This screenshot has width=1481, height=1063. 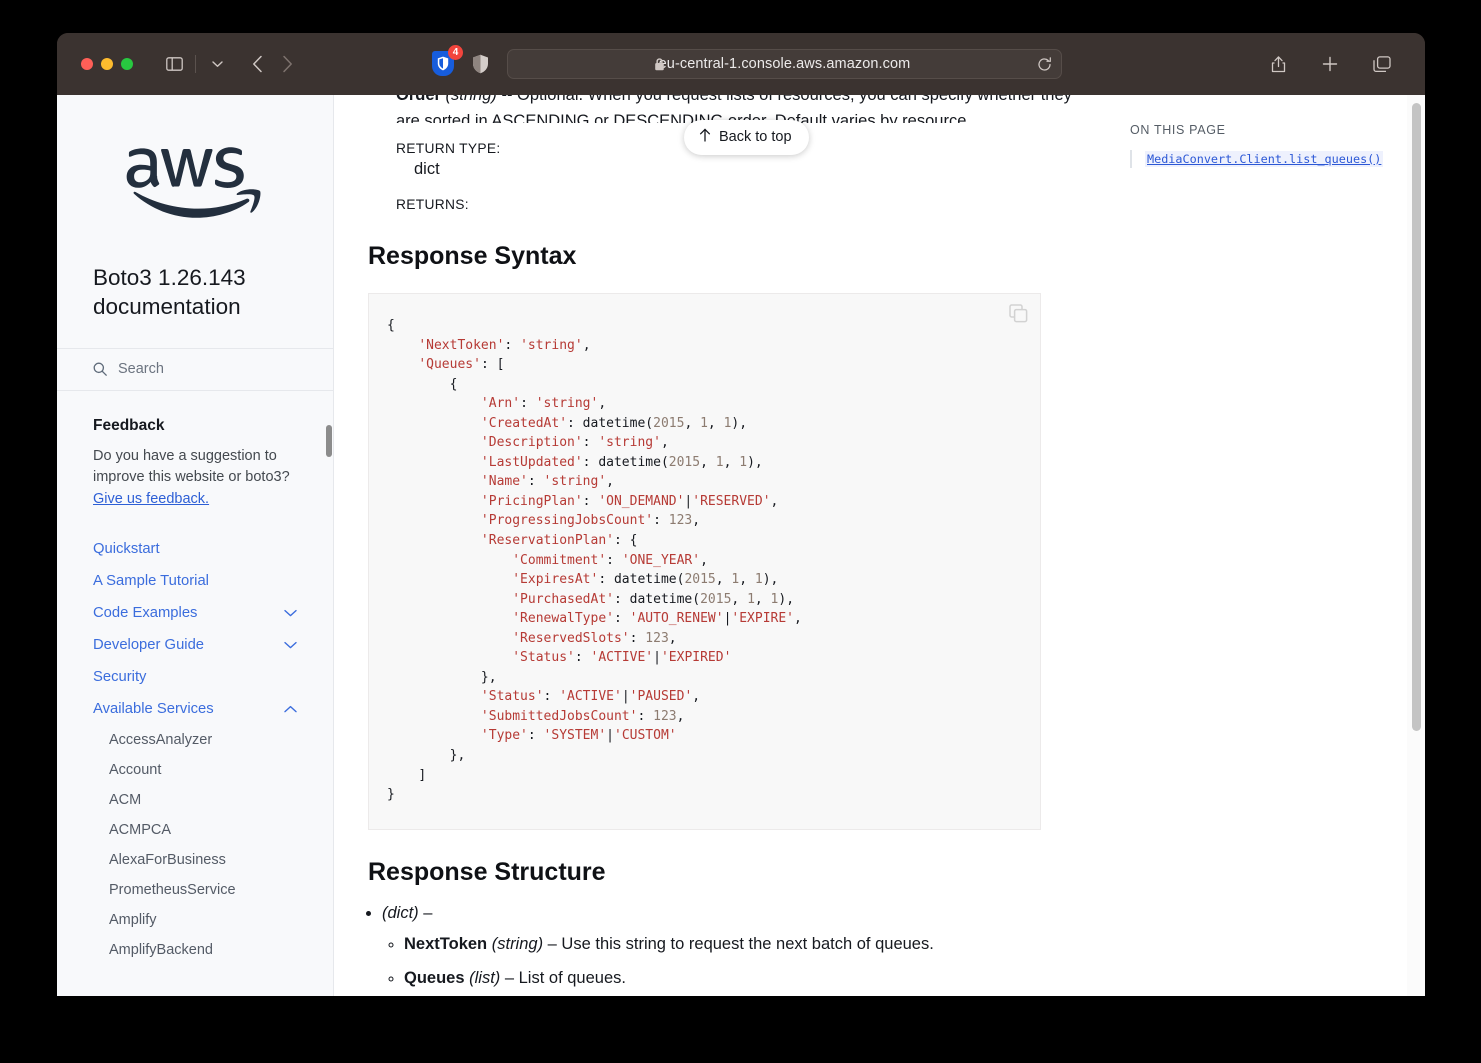 What do you see at coordinates (705, 137) in the screenshot?
I see `arrow-up-icon` at bounding box center [705, 137].